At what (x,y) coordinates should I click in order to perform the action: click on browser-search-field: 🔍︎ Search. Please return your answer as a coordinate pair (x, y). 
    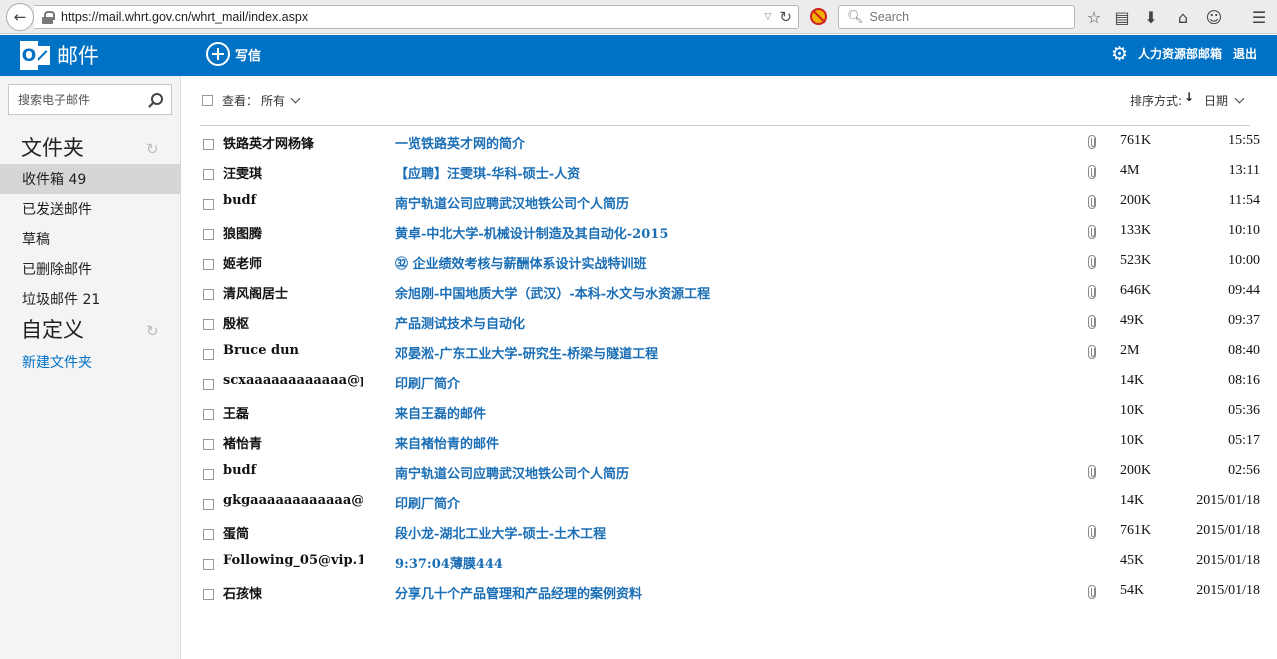
    Looking at the image, I should click on (956, 17).